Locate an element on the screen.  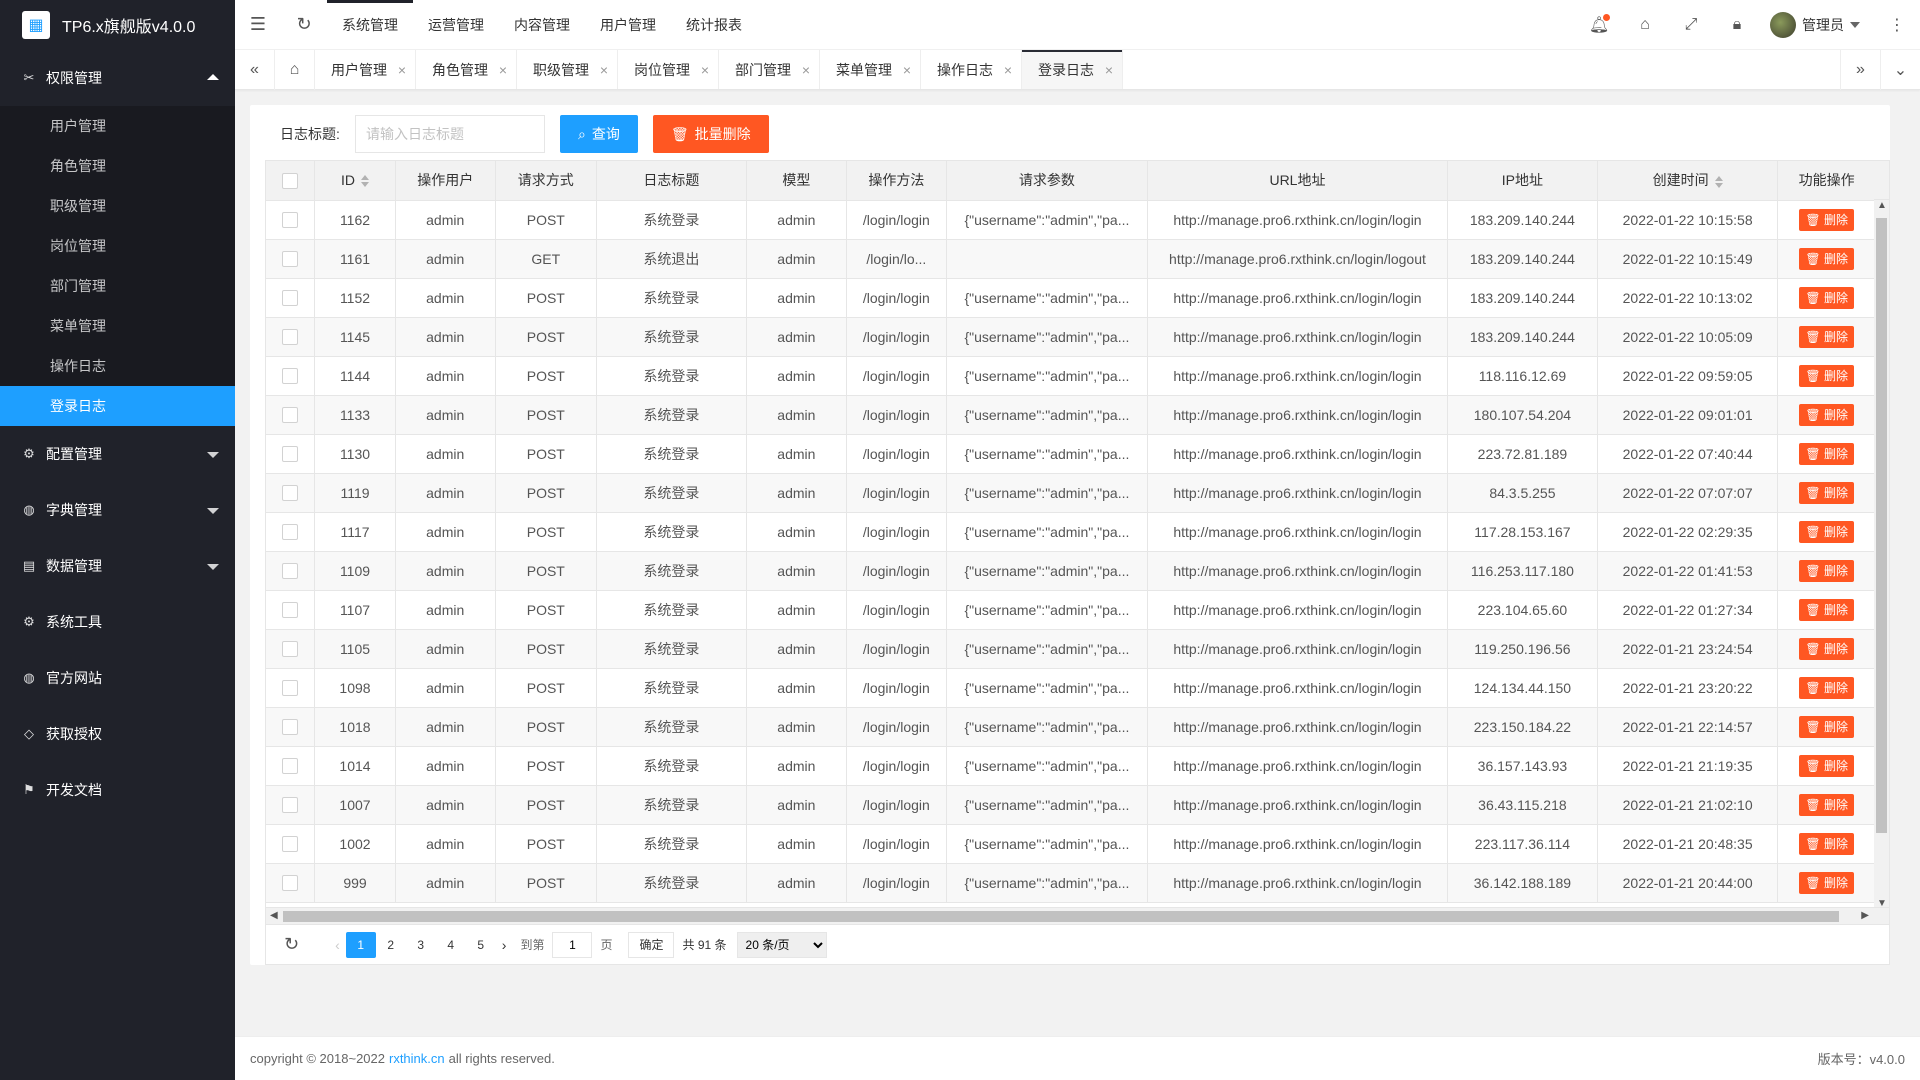
page-number-button: 4 is located at coordinates (451, 945).